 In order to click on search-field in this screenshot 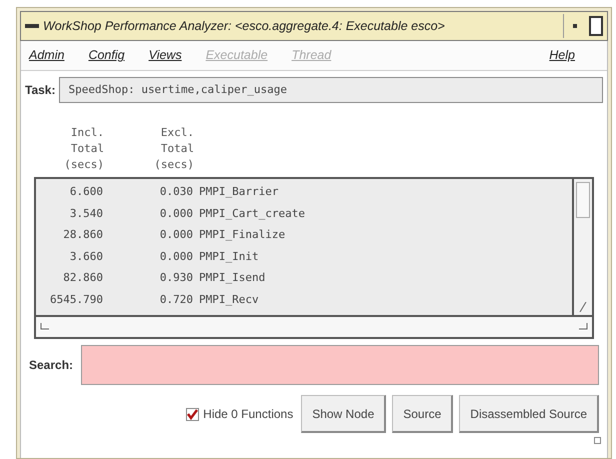, I will do `click(340, 365)`.